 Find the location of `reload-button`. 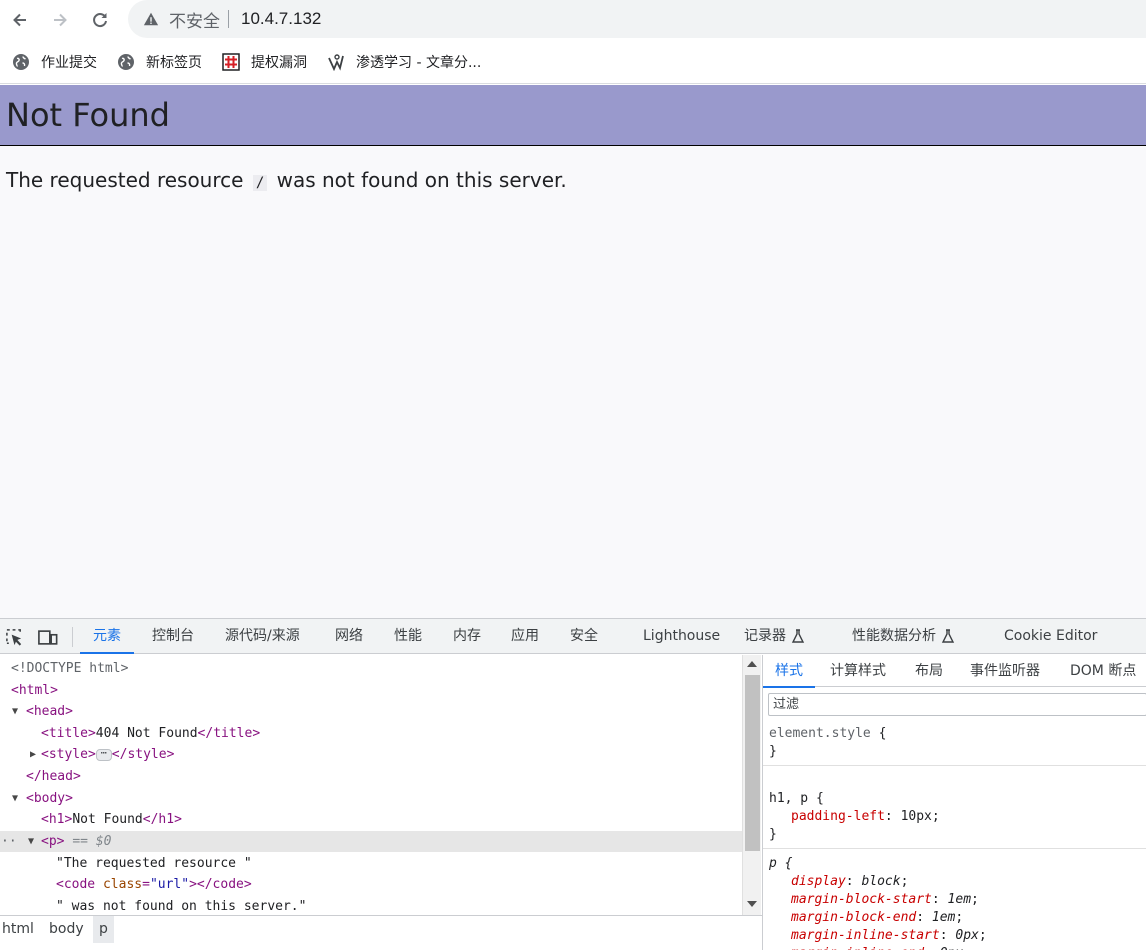

reload-button is located at coordinates (100, 20).